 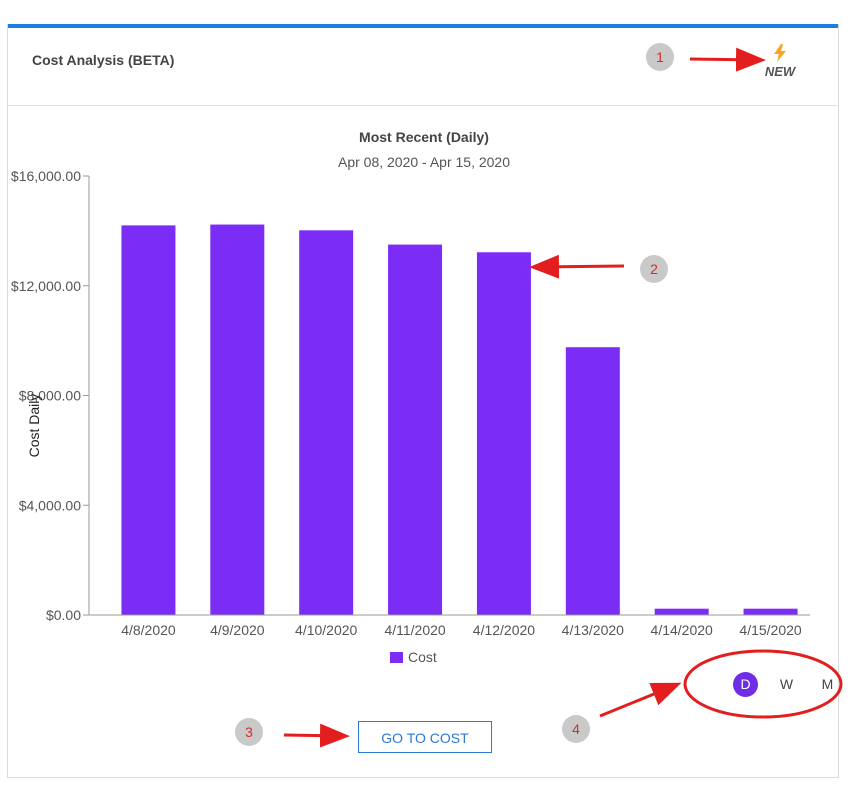 I want to click on x-tick-label: 4/10/2020, so click(x=326, y=630).